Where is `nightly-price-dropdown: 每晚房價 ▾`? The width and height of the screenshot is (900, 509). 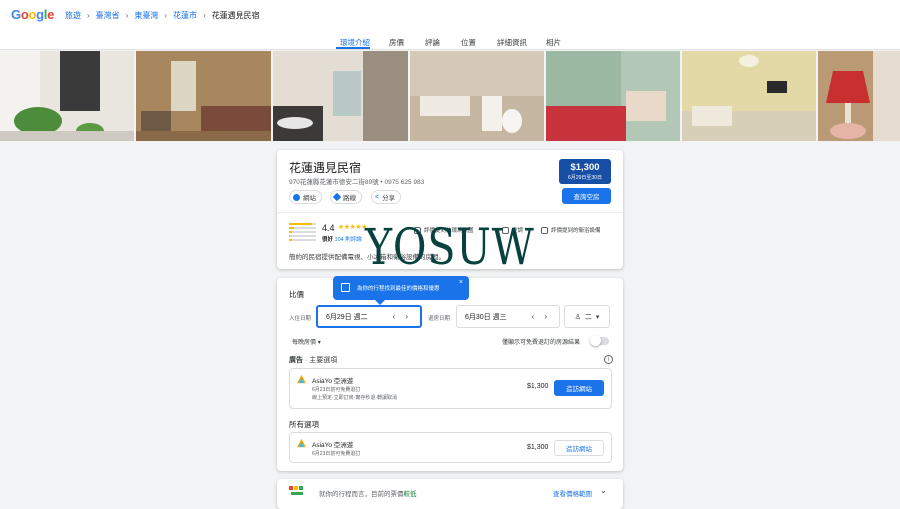 nightly-price-dropdown: 每晚房價 ▾ is located at coordinates (306, 341).